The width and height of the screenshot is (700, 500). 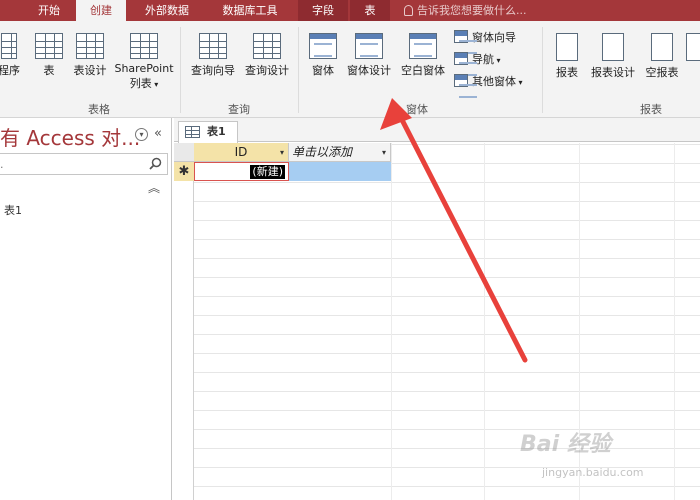 I want to click on report-button: 报表, so click(x=567, y=56).